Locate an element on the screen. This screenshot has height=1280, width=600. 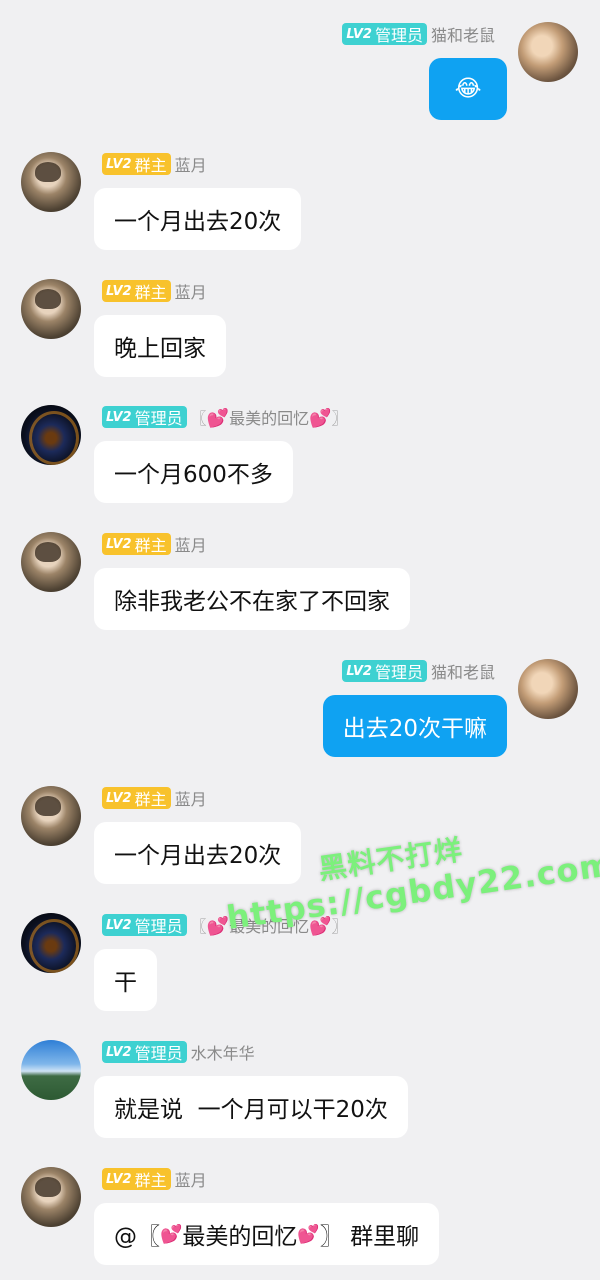
message-text: 〗 群里聊 is located at coordinates (369, 1237).